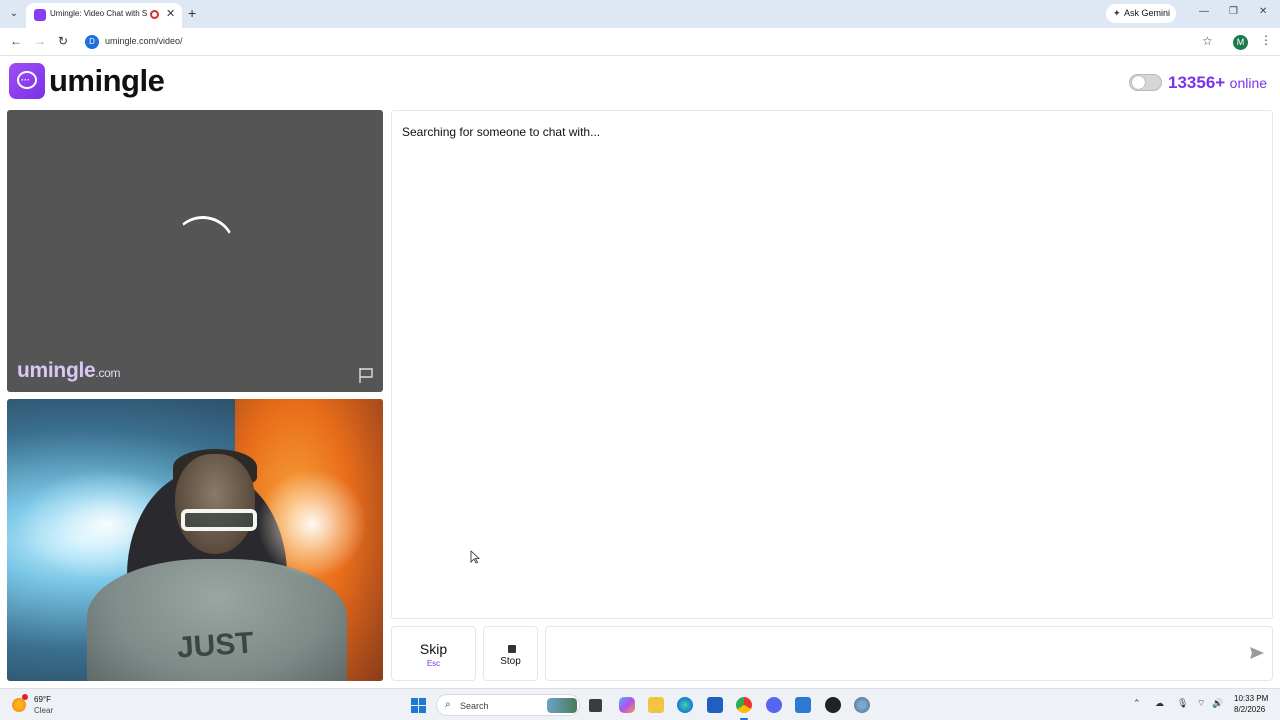 The image size is (1280, 720). I want to click on umingle-logo-icon: ···, so click(27, 81).